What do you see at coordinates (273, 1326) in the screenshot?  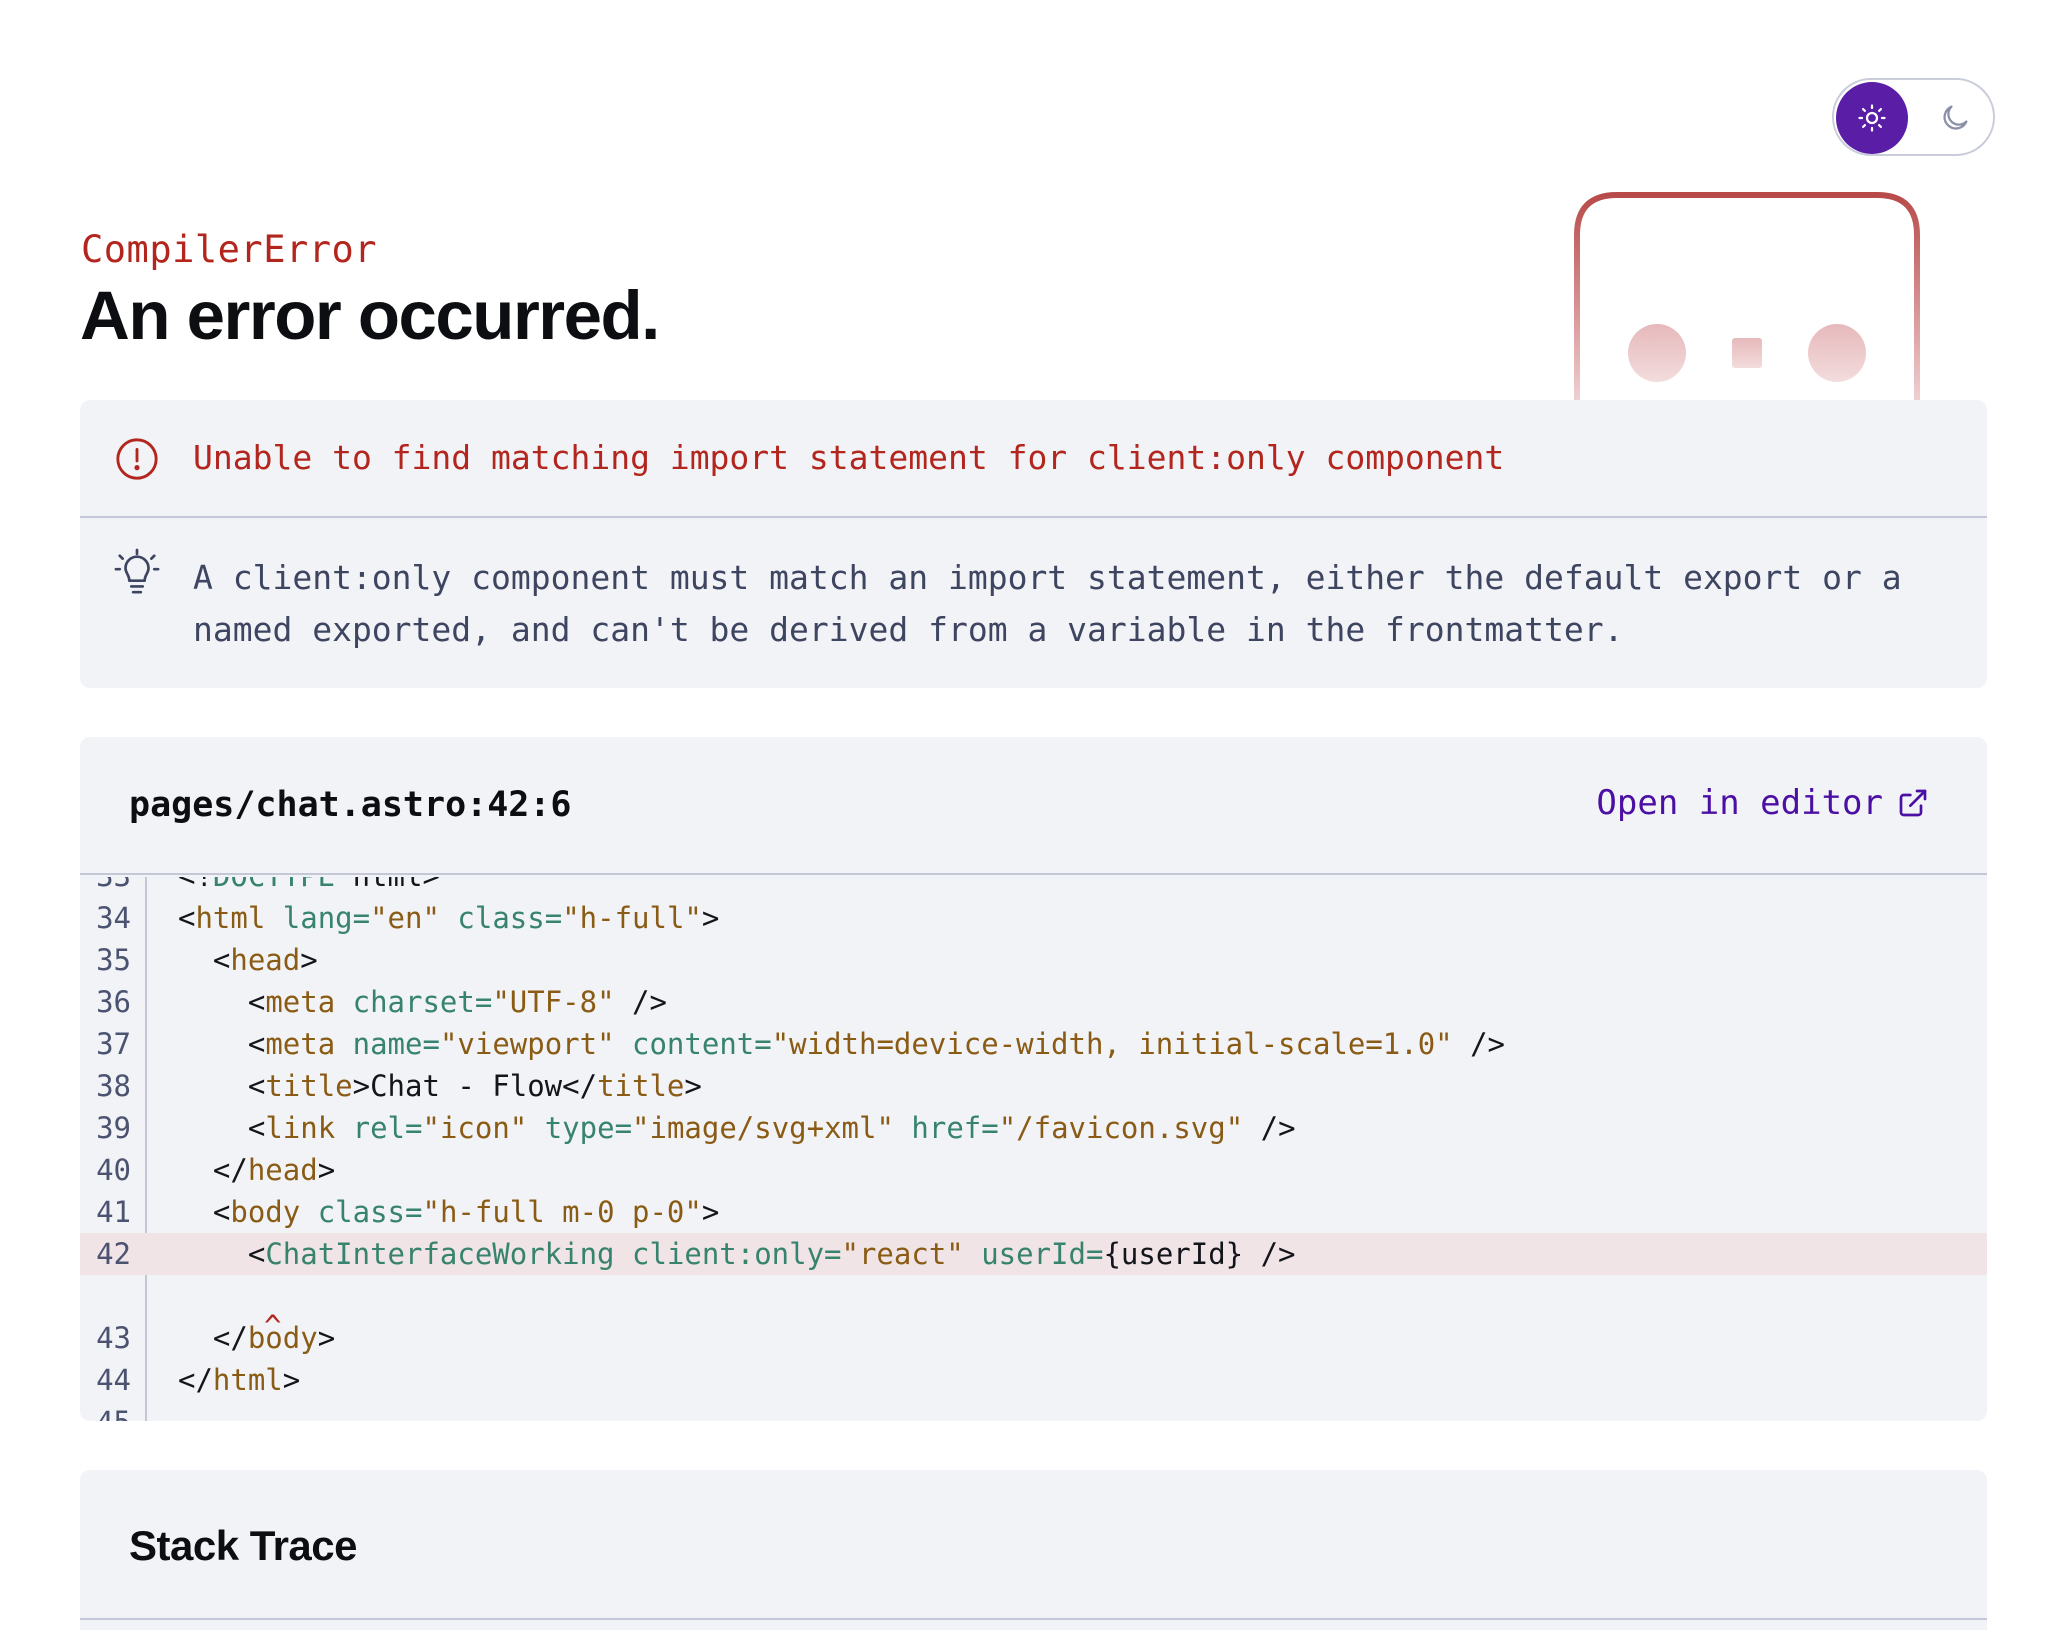 I see `error-caret: ^` at bounding box center [273, 1326].